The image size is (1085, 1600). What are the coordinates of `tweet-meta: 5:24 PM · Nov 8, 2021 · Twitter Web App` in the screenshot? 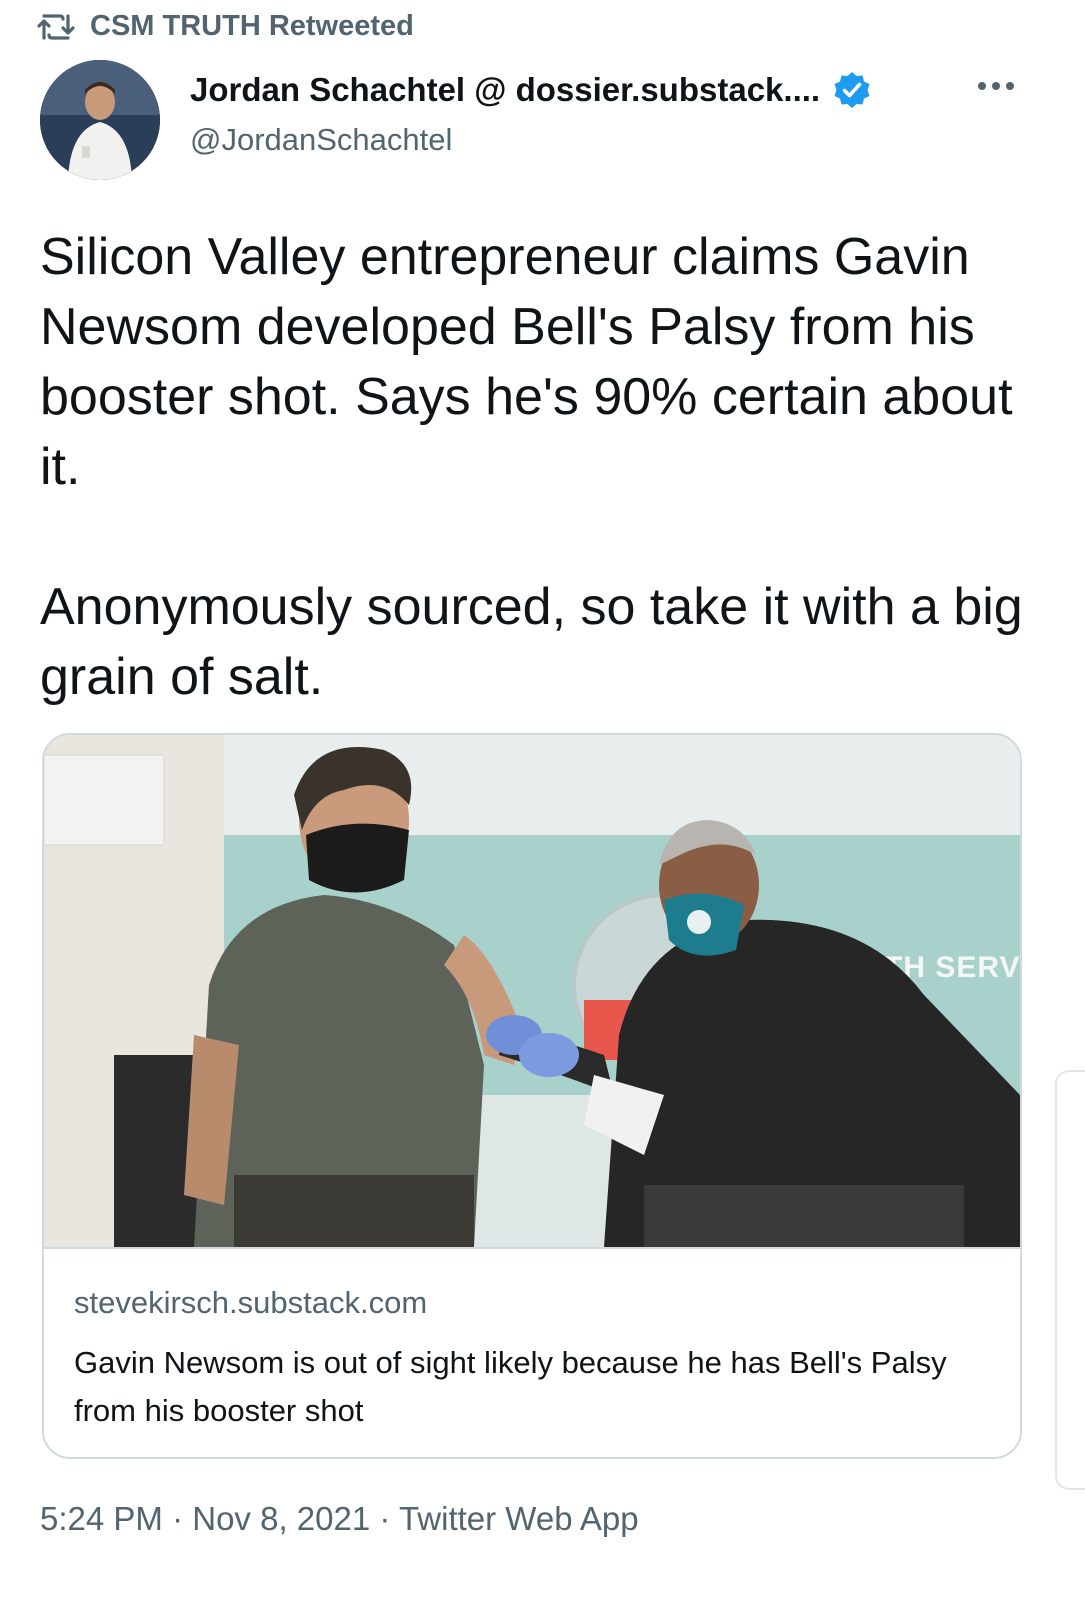 It's located at (339, 1519).